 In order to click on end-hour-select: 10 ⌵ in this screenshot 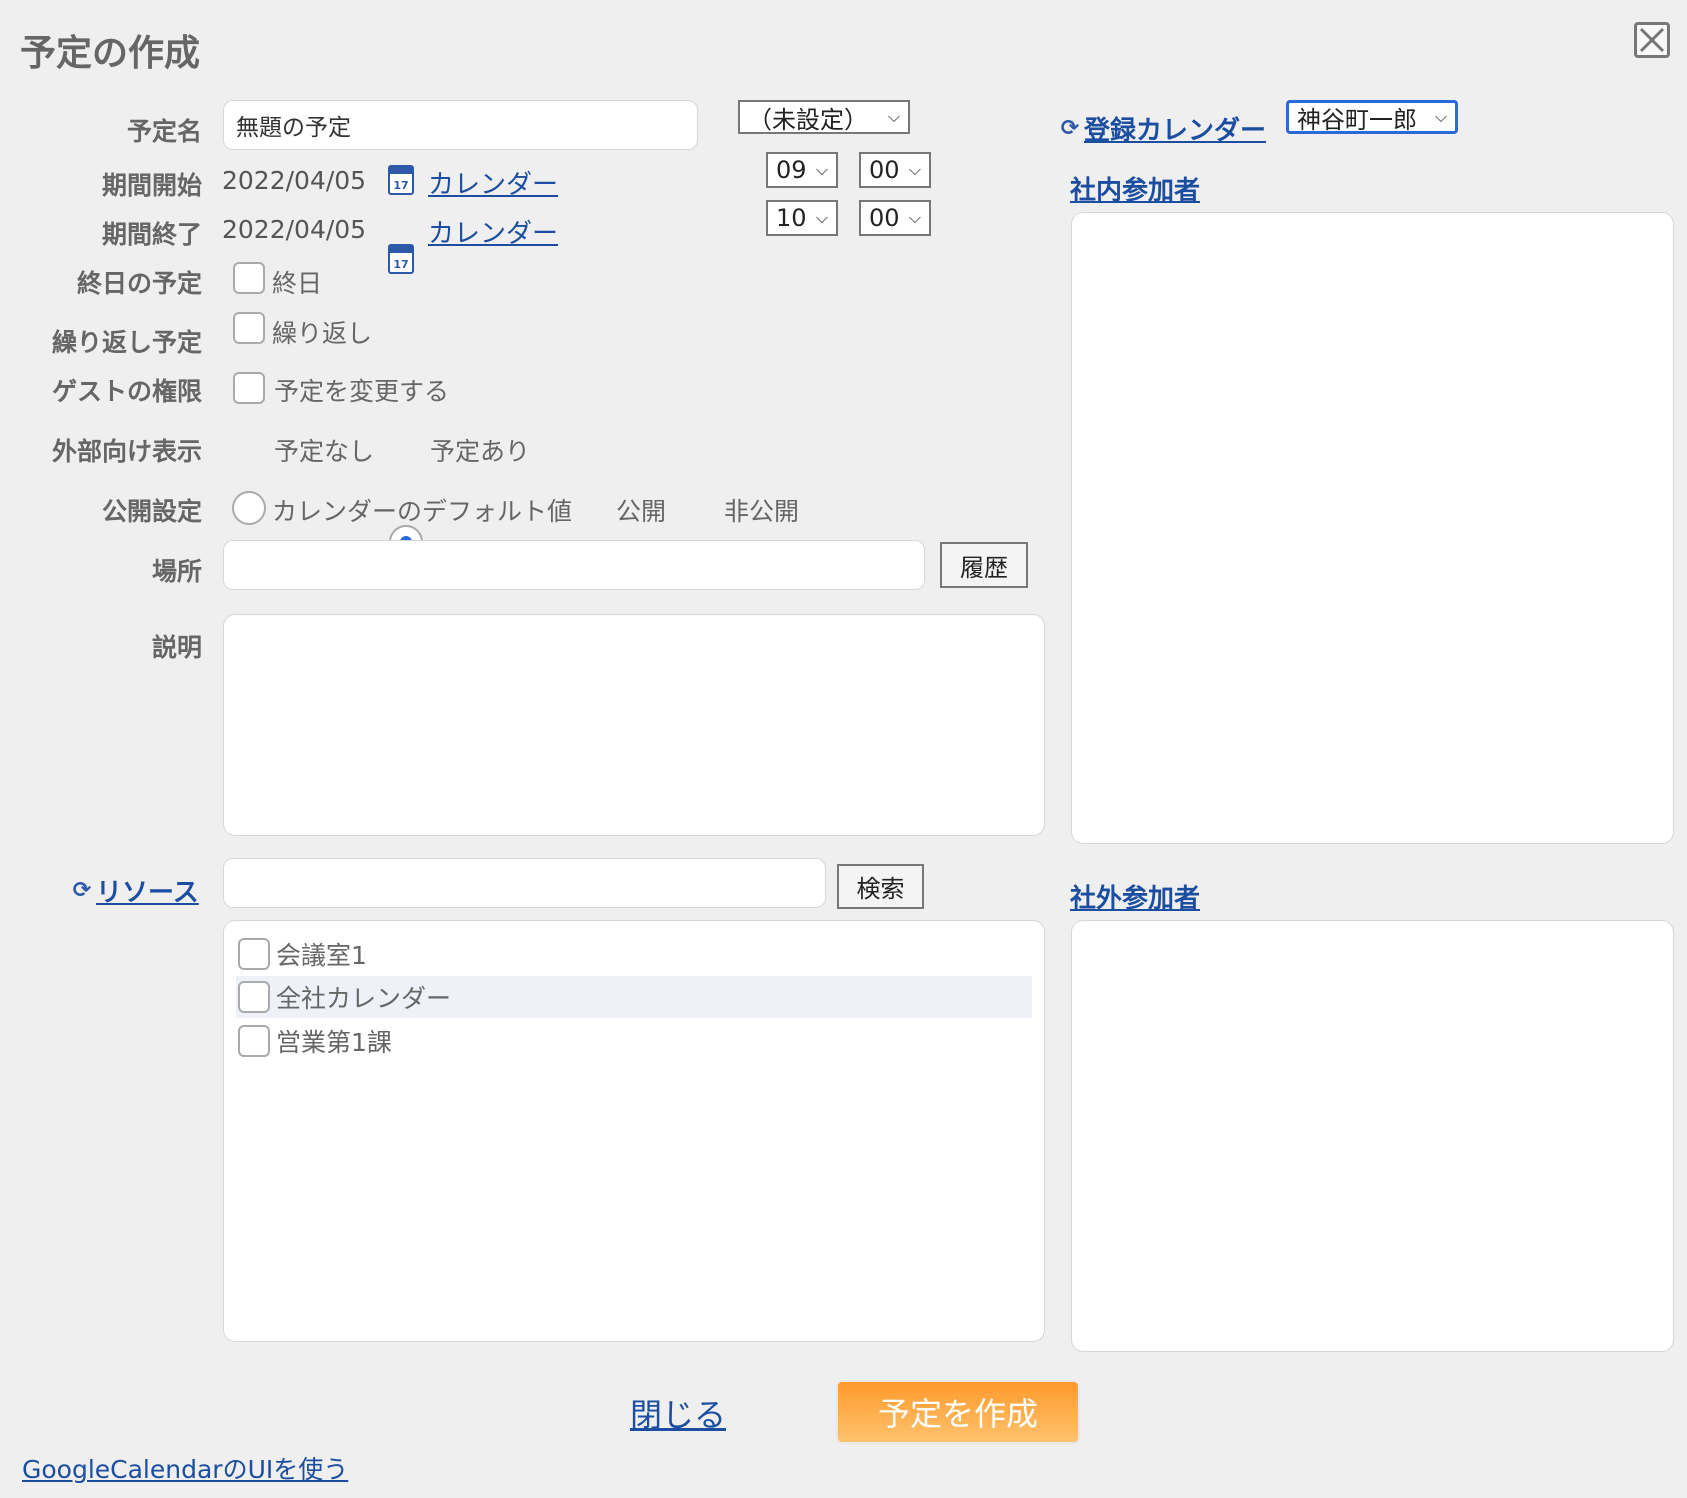, I will do `click(802, 218)`.